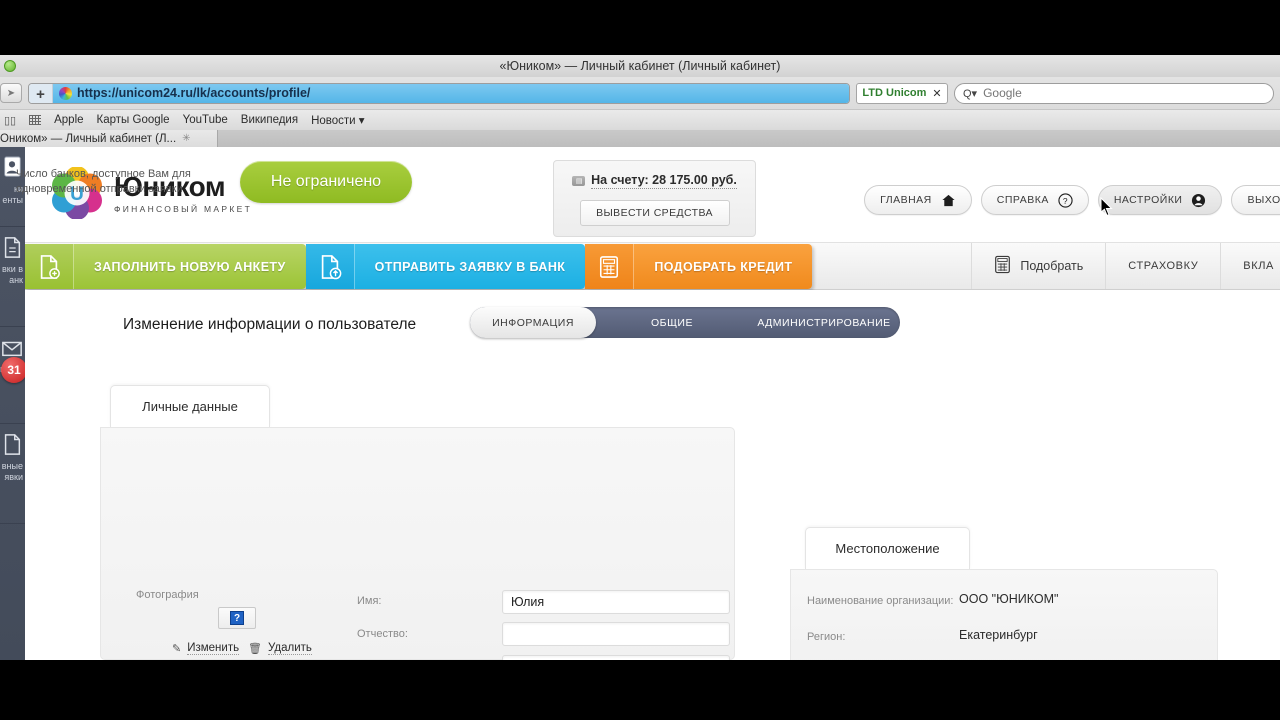 The height and width of the screenshot is (720, 1280). Describe the element at coordinates (1250, 266) in the screenshot. I see `action-deposit-button: ВКЛА` at that location.